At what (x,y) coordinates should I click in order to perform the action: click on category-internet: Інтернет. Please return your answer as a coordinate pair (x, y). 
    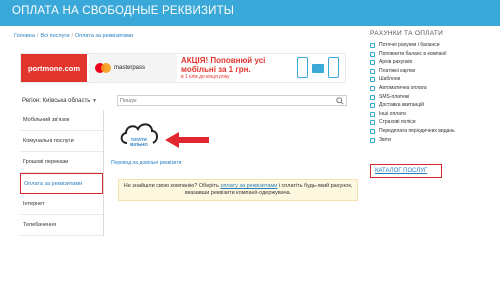
    Looking at the image, I should click on (61, 204).